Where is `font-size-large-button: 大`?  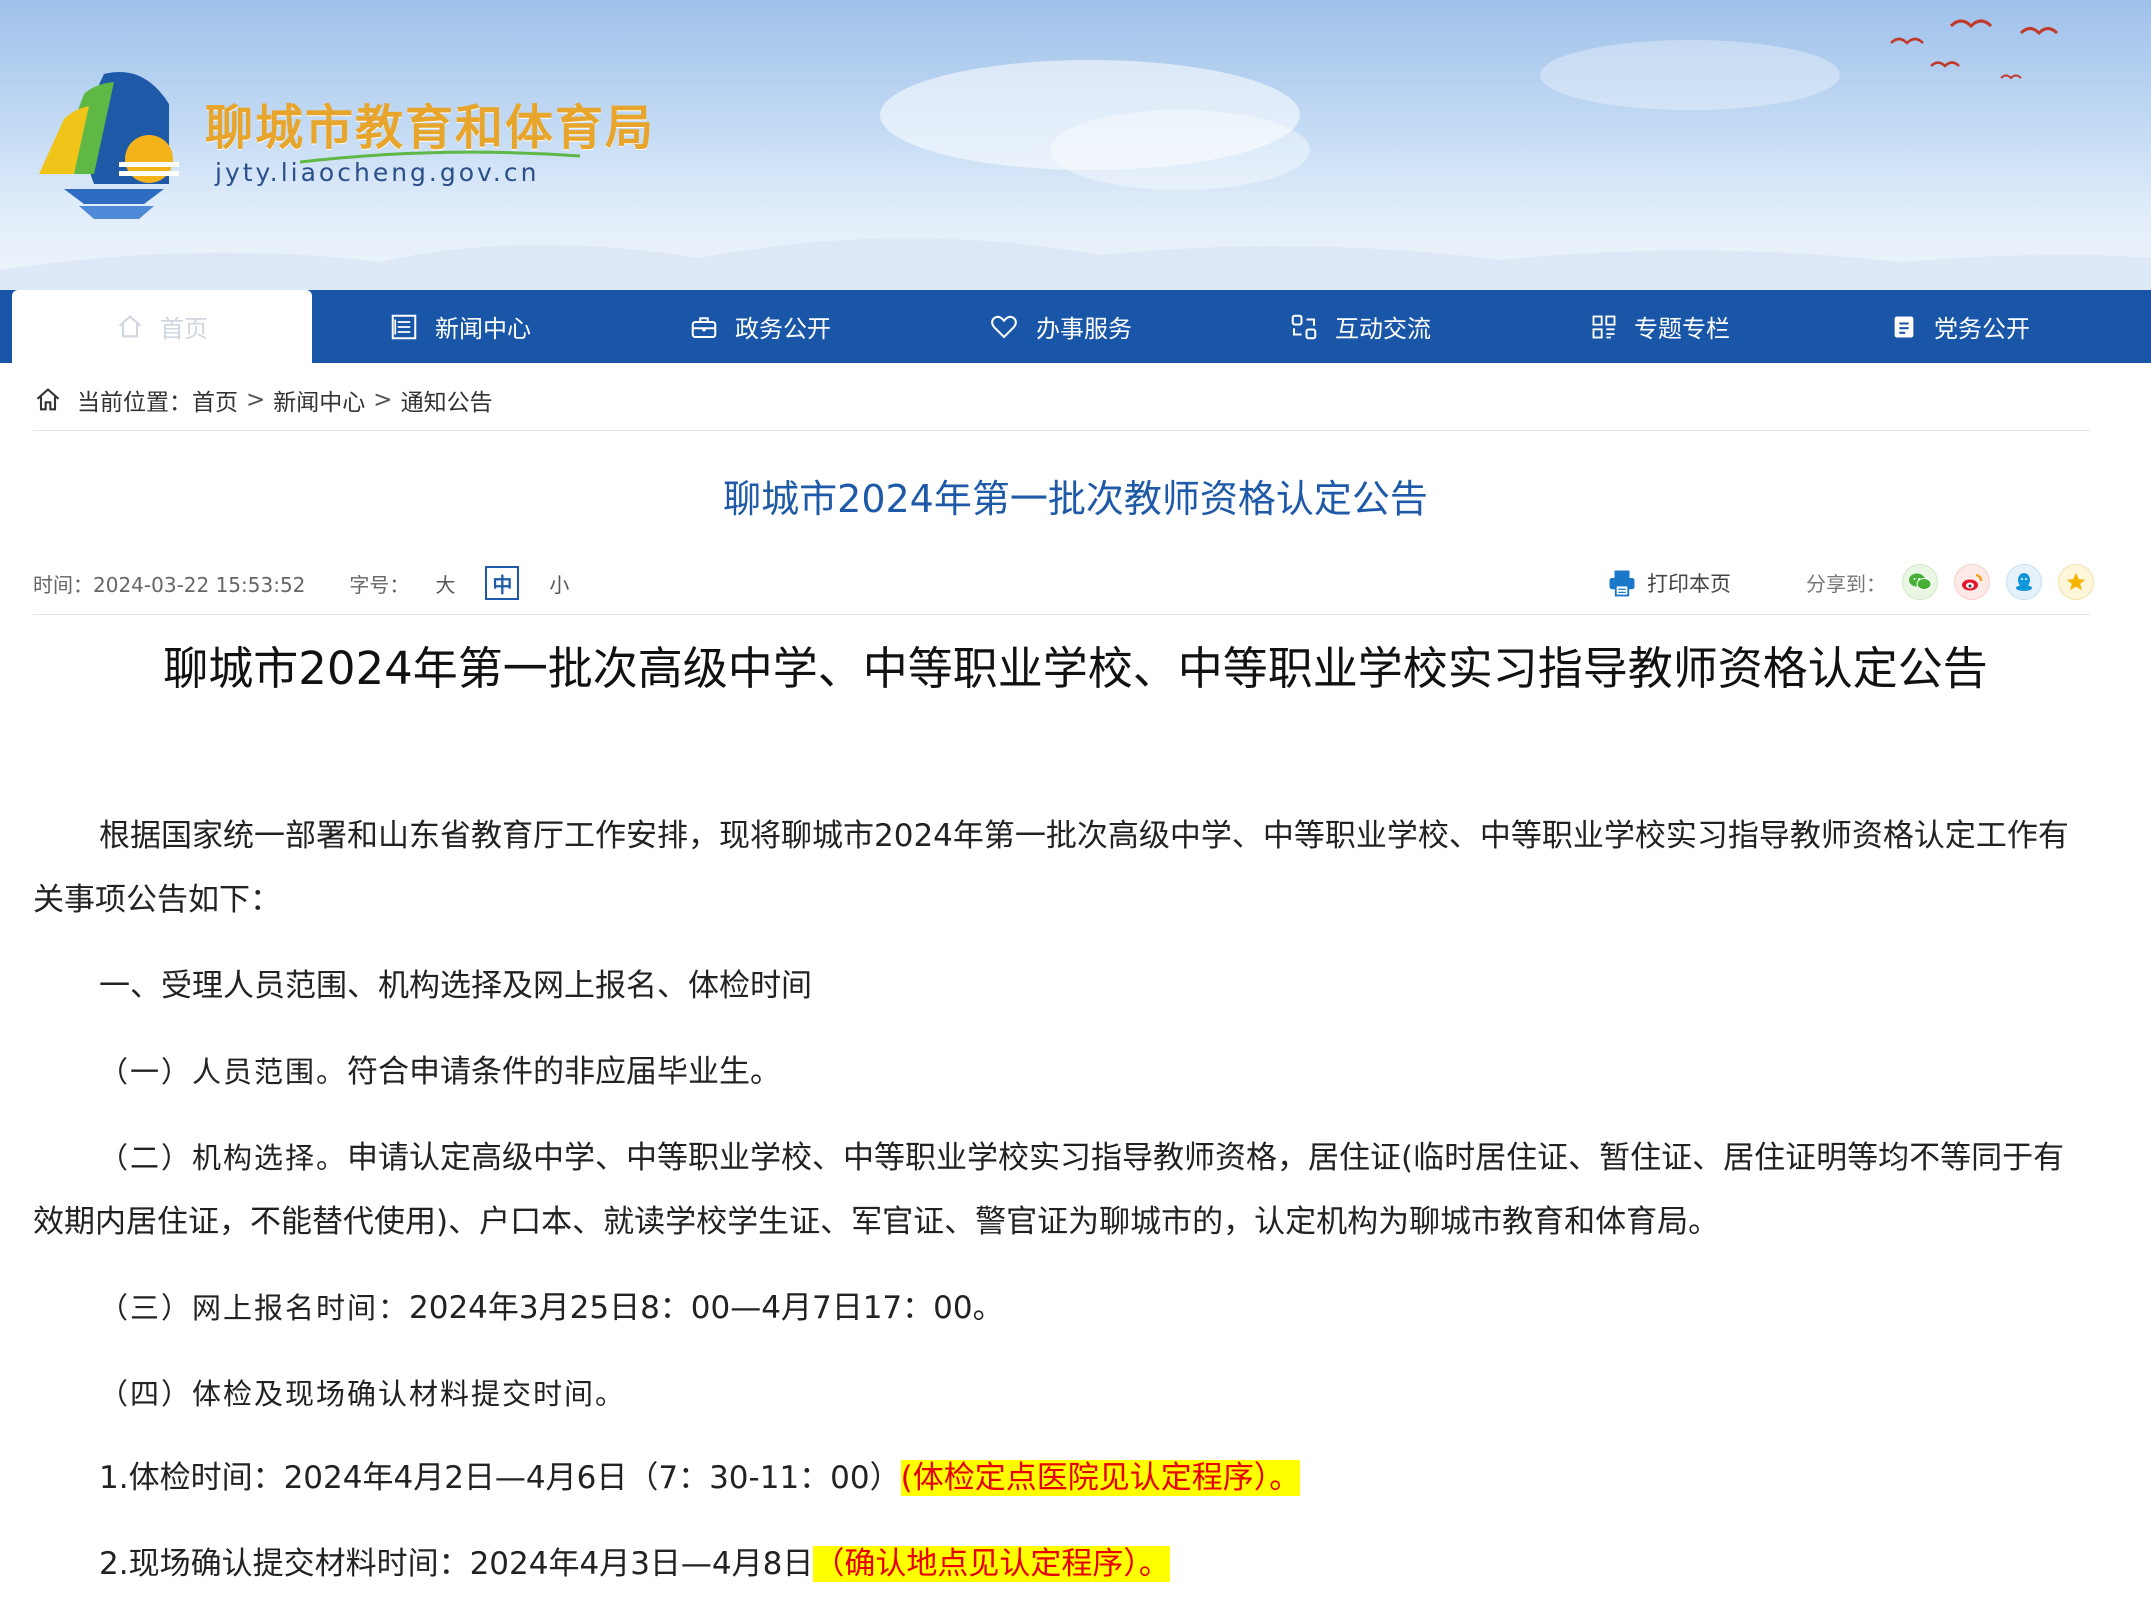 font-size-large-button: 大 is located at coordinates (445, 583).